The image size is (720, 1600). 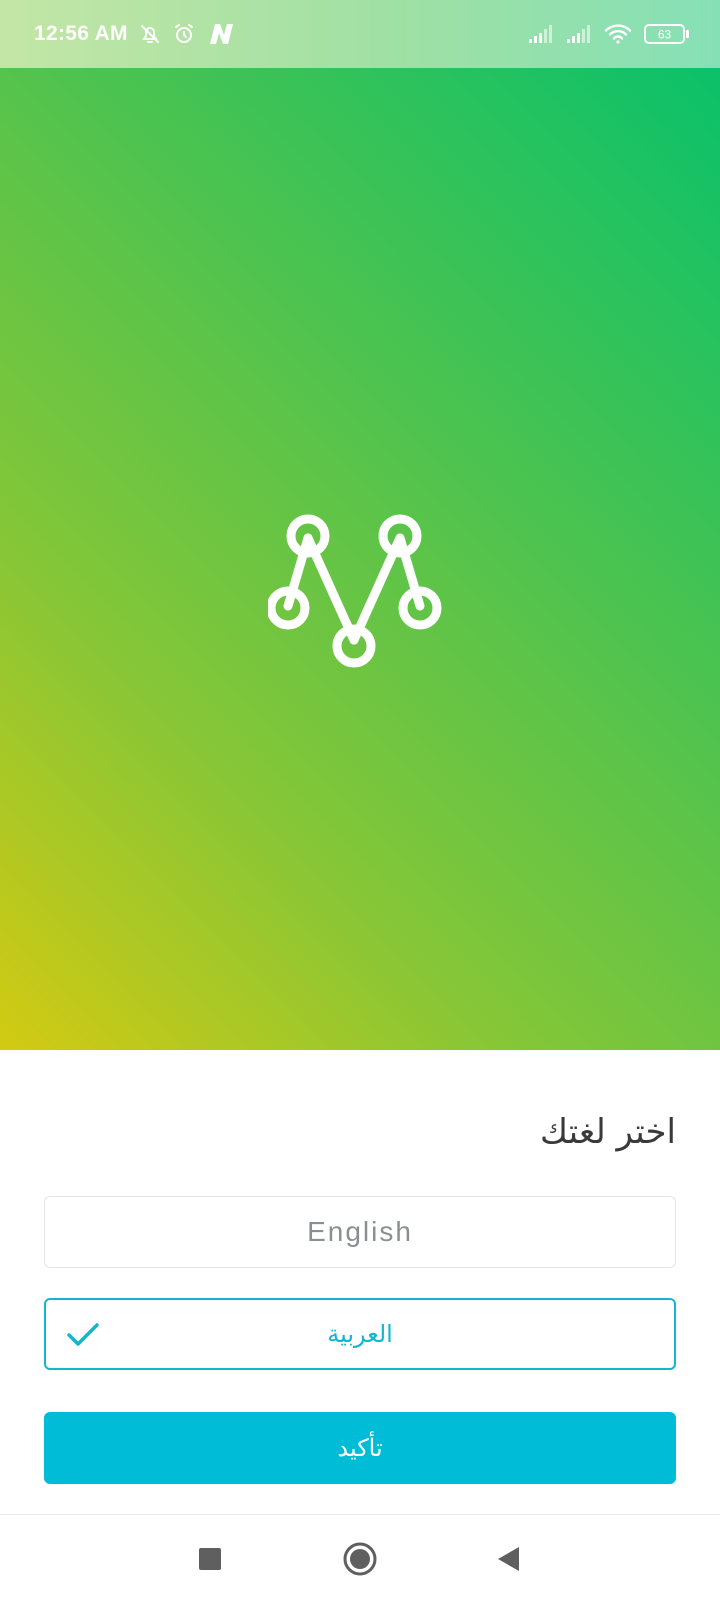 I want to click on status-time: 12:56 AM, so click(x=81, y=33).